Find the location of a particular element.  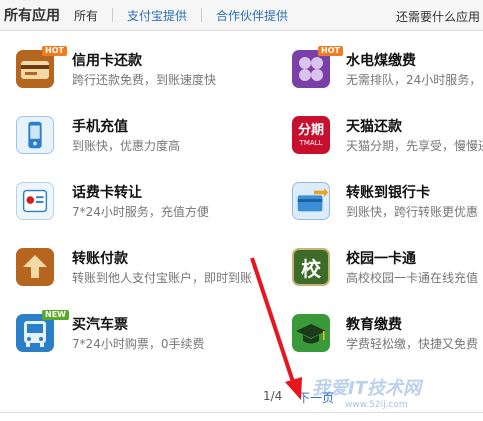

top-bar: 所有应用 所有 支付宝提供 合作伙伴提供 还需要什么应用 is located at coordinates (241, 15).